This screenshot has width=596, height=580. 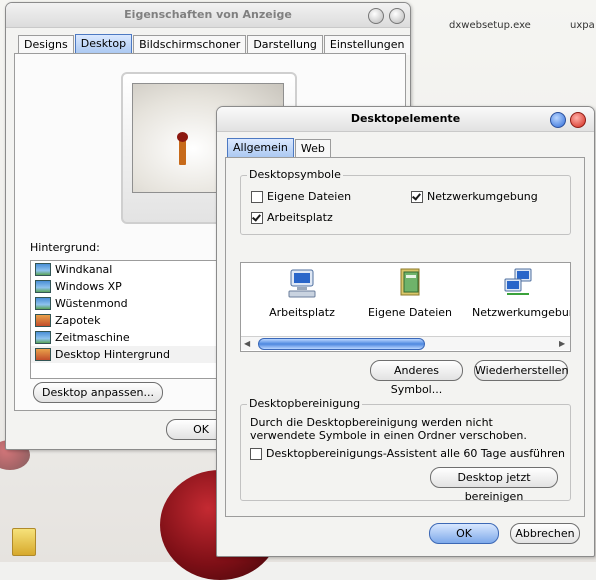 What do you see at coordinates (518, 281) in the screenshot?
I see `network-places-icon` at bounding box center [518, 281].